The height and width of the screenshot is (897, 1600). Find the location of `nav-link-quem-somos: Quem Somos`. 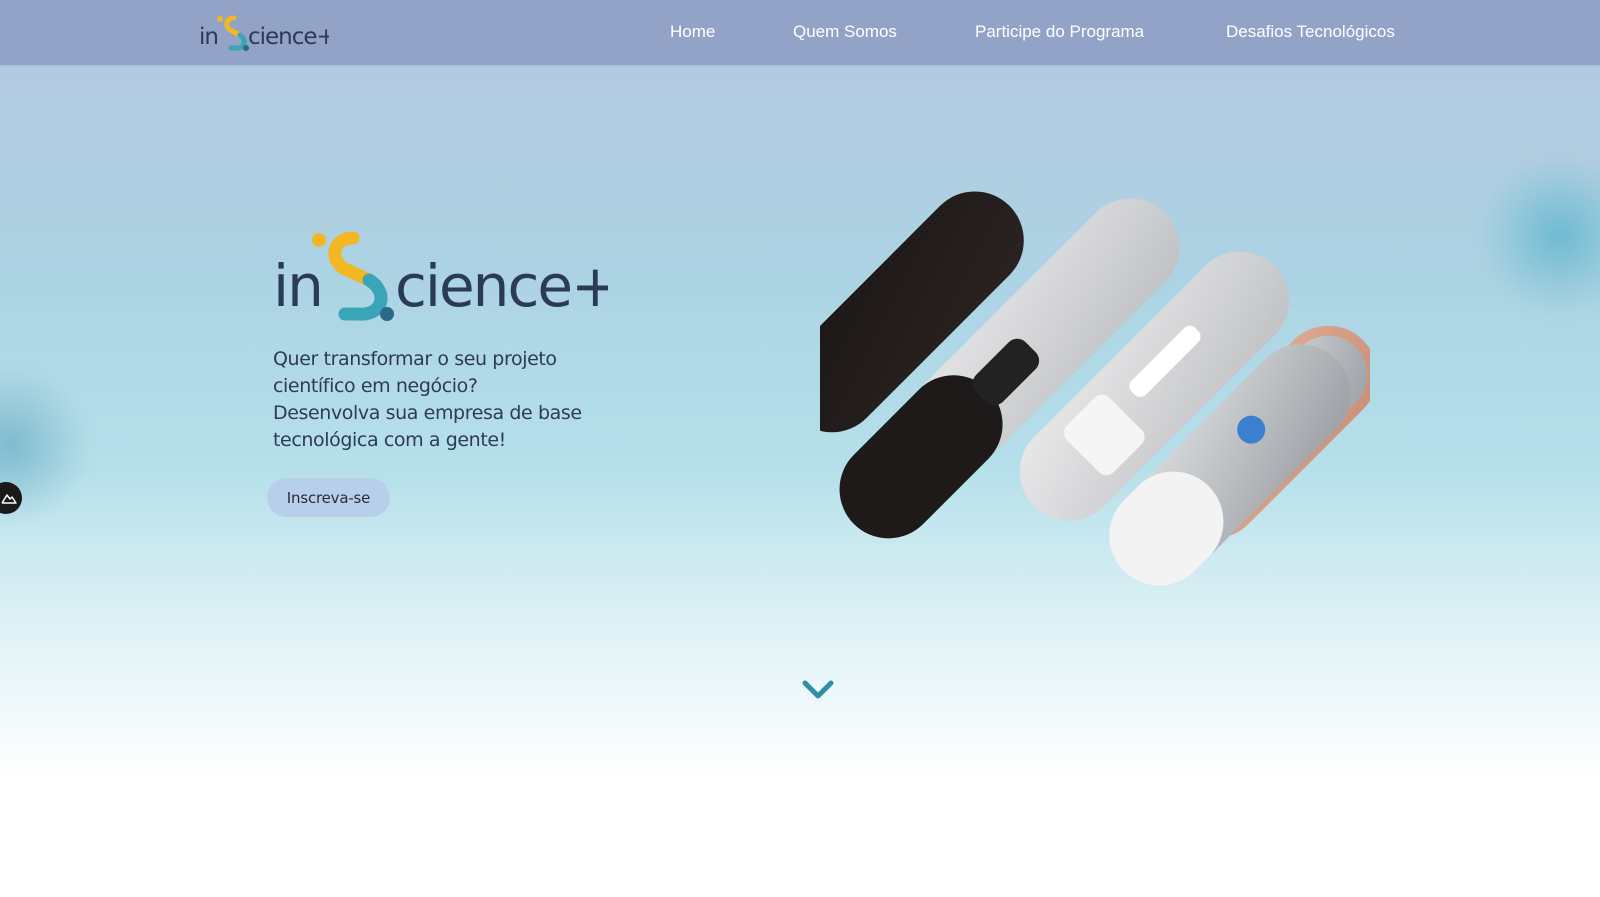

nav-link-quem-somos: Quem Somos is located at coordinates (845, 32).